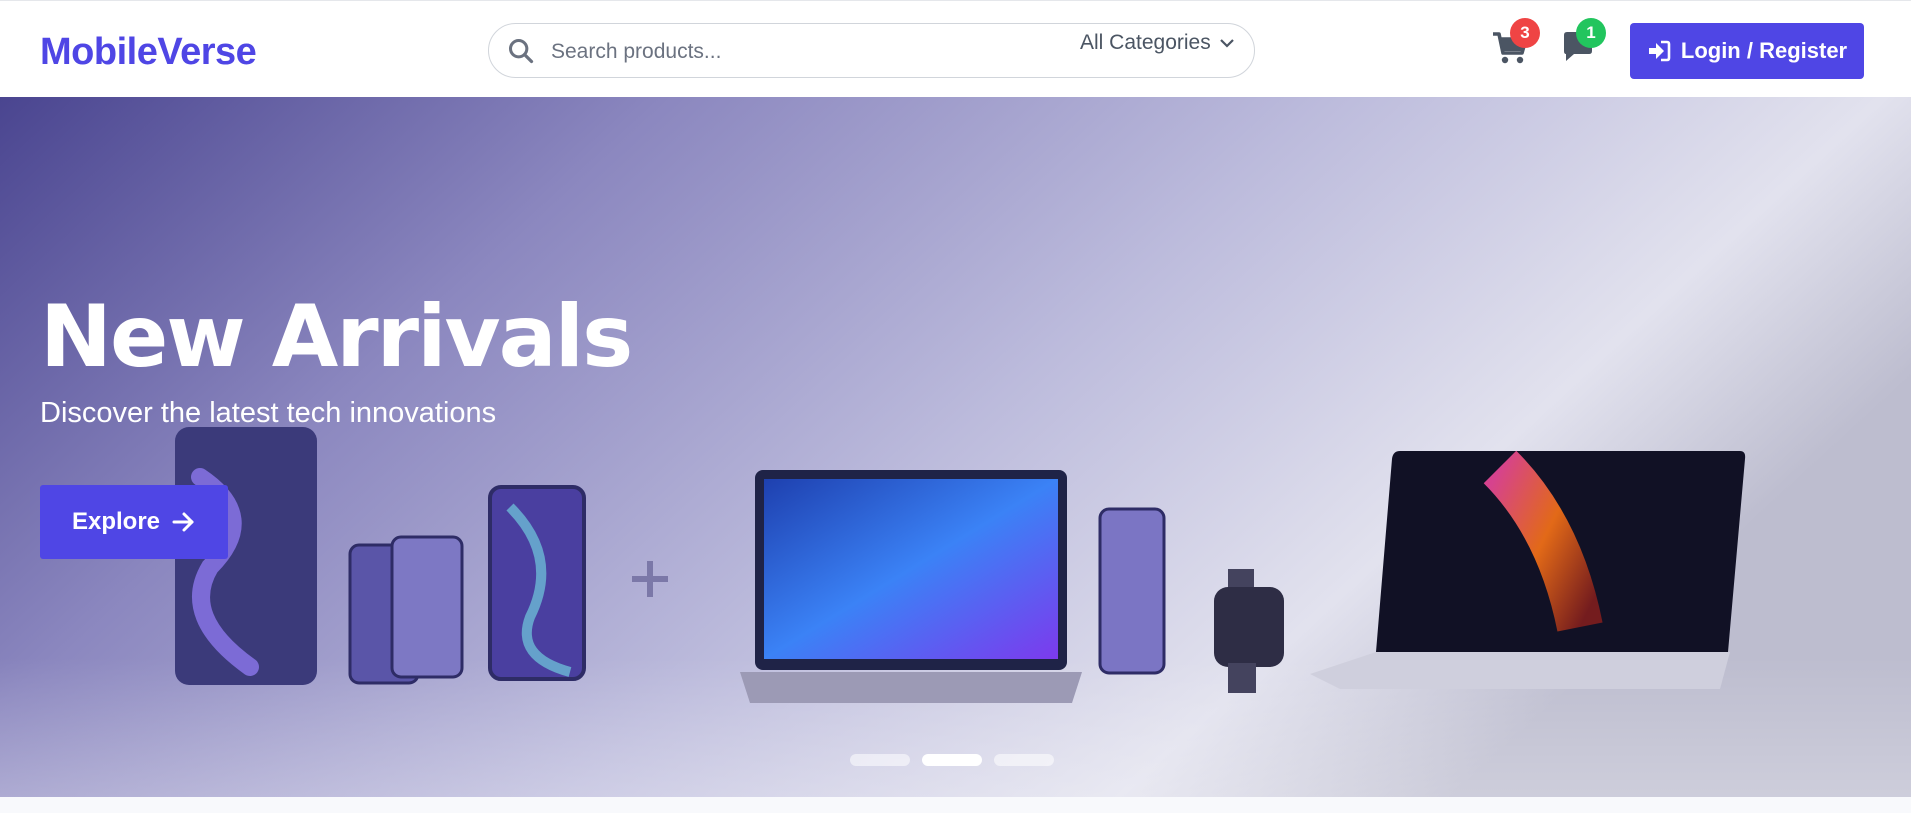  I want to click on messages-count-badge: 1, so click(1591, 33).